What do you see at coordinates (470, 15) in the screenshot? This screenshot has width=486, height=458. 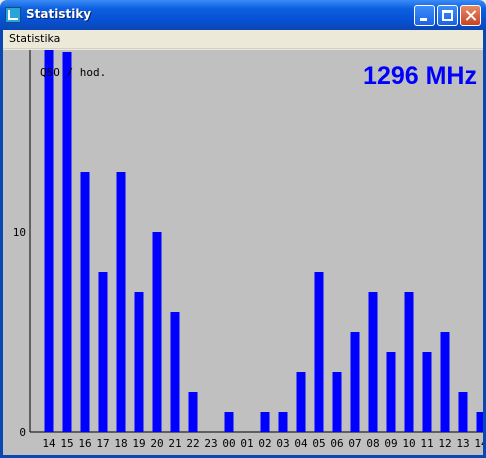 I see `close-button` at bounding box center [470, 15].